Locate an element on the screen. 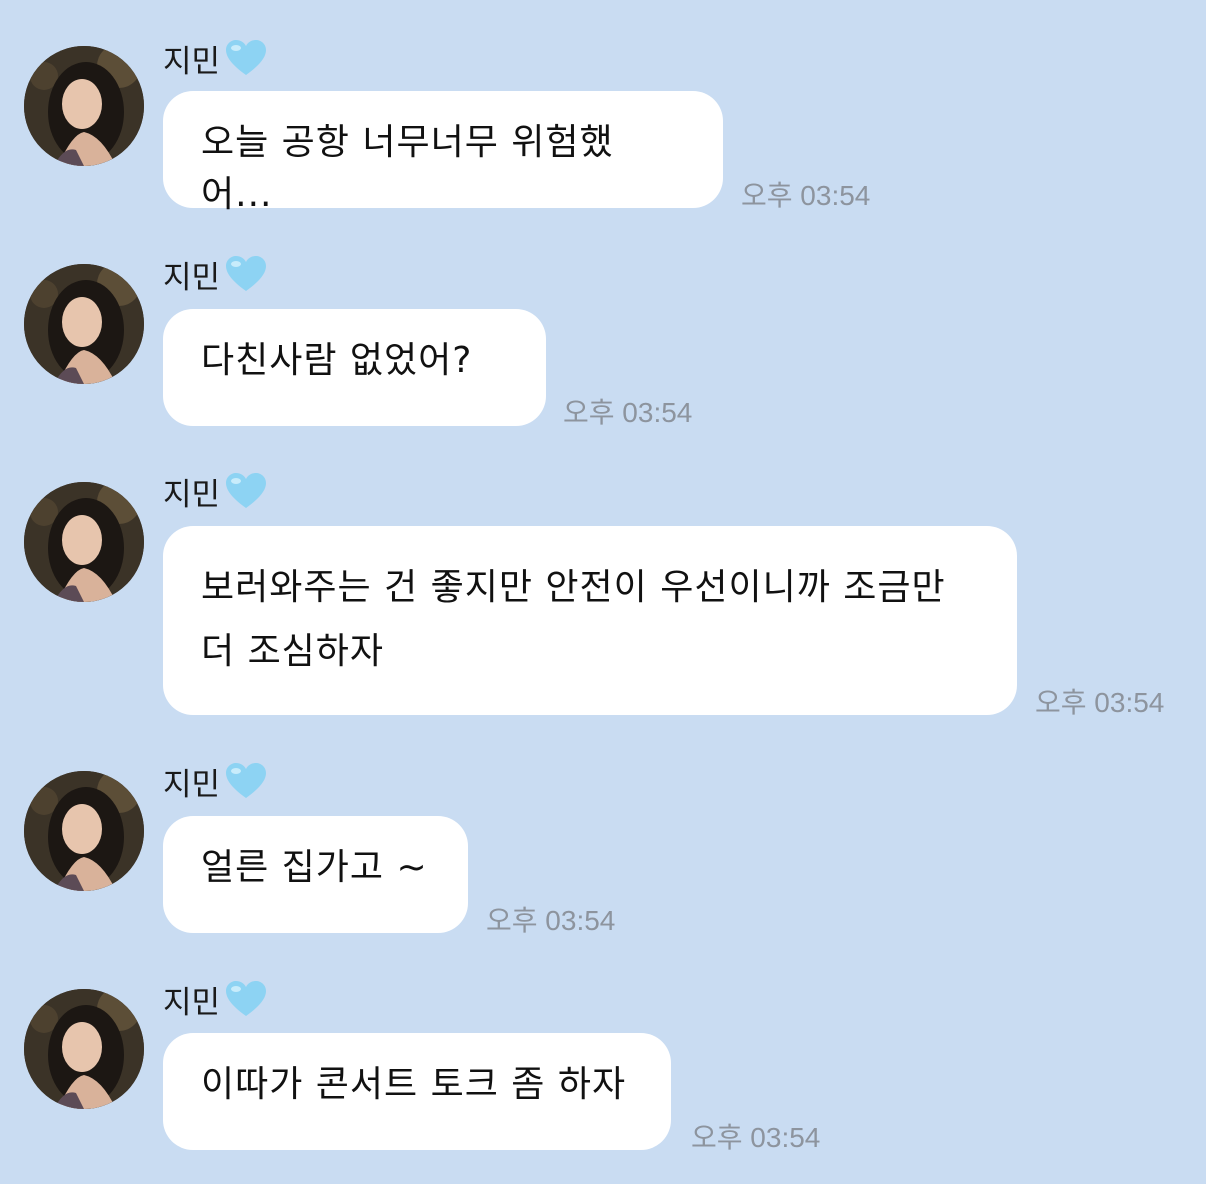 The width and height of the screenshot is (1206, 1184). message-text: 보러와주는 건 좋지만 안전이 우선이니까 조금만 더 조심하자 is located at coordinates (573, 619).